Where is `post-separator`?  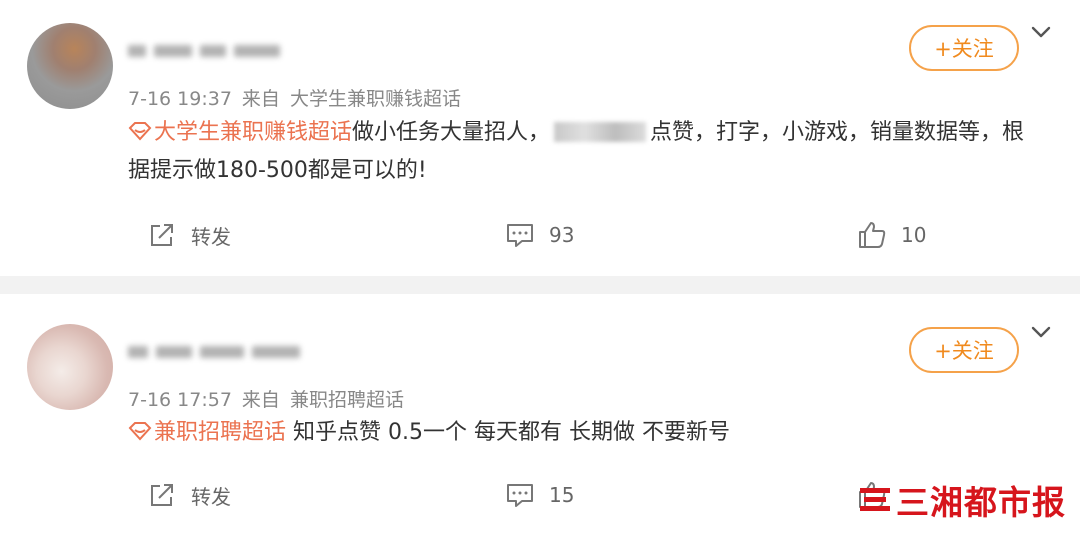 post-separator is located at coordinates (540, 285).